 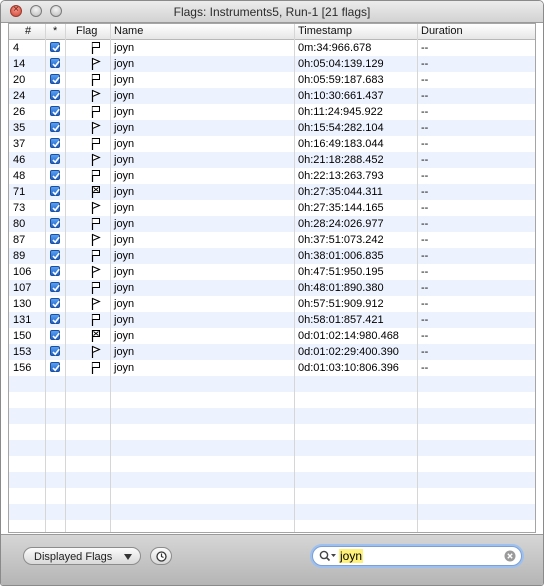 I want to click on table-row: 14 joyn 0h:05:04:139.129 --, so click(x=272, y=64).